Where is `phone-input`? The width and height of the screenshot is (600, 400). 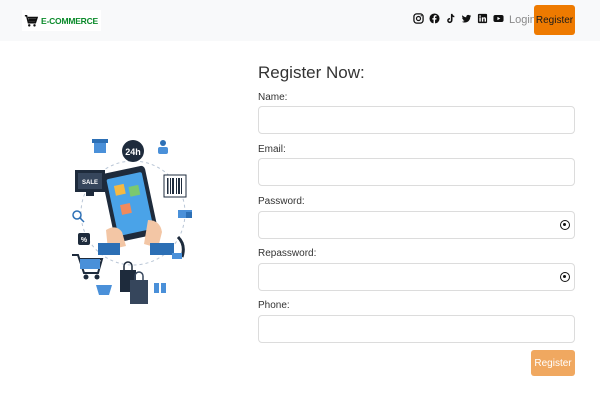 phone-input is located at coordinates (416, 329).